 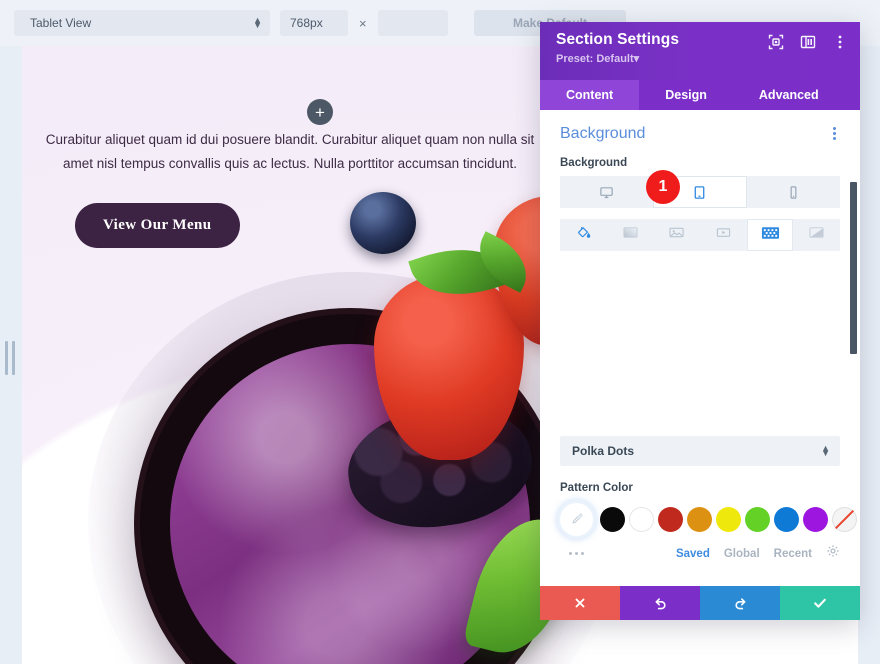 I want to click on bg-type-pattern, so click(x=770, y=235).